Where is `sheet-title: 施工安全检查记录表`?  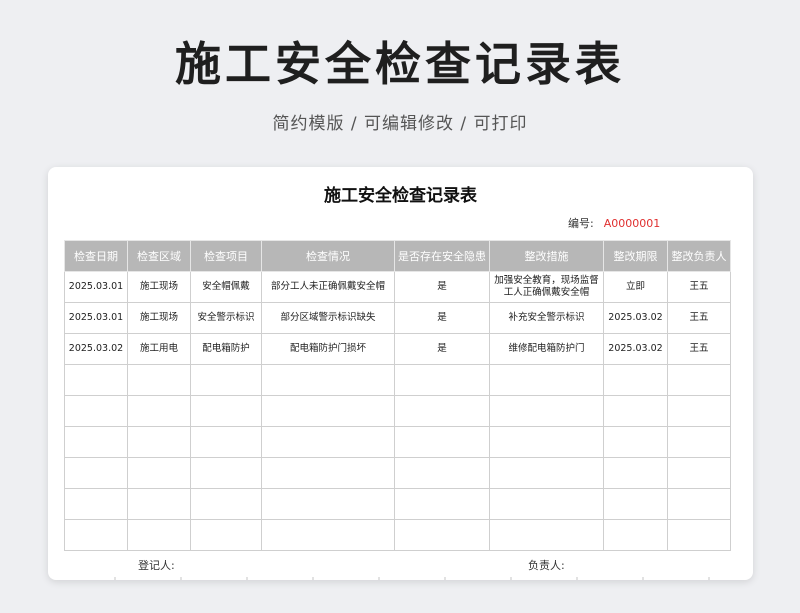 sheet-title: 施工安全检查记录表 is located at coordinates (400, 196).